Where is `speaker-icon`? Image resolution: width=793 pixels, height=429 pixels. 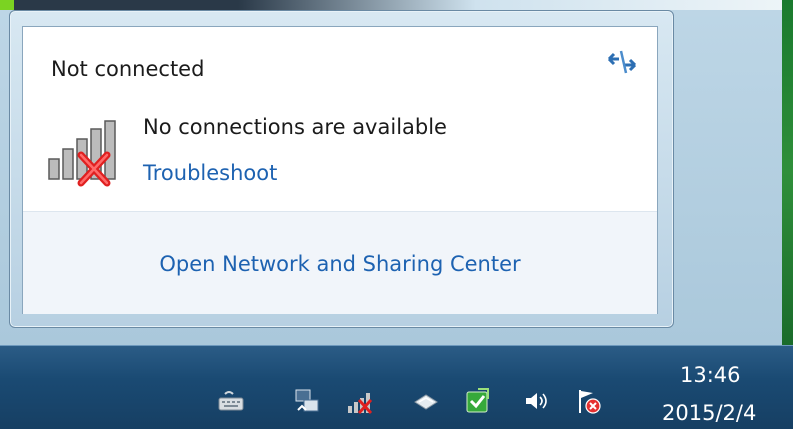 speaker-icon is located at coordinates (536, 401).